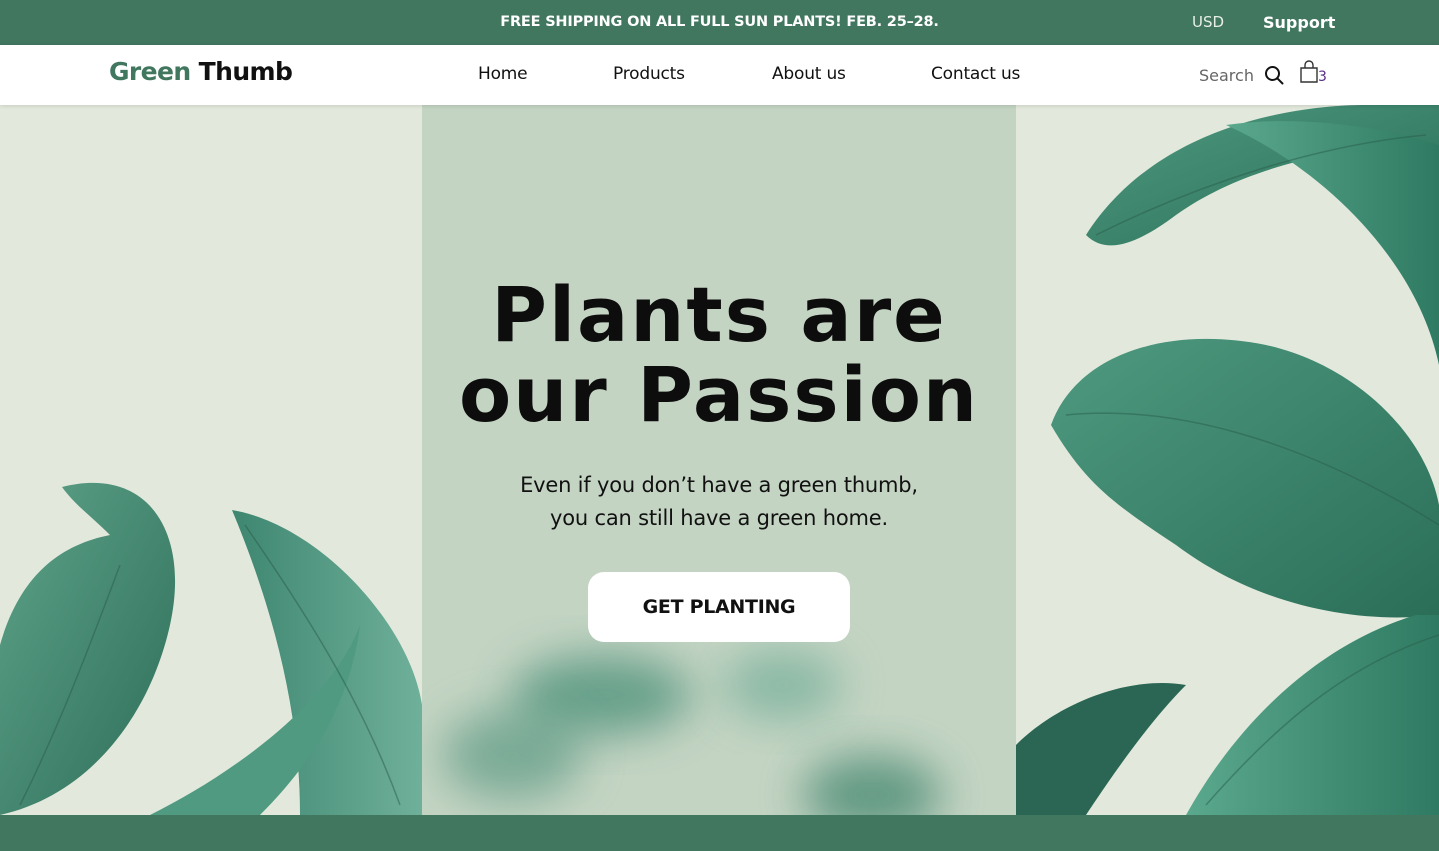 The image size is (1439, 851). I want to click on currency-selector: USD, so click(1208, 22).